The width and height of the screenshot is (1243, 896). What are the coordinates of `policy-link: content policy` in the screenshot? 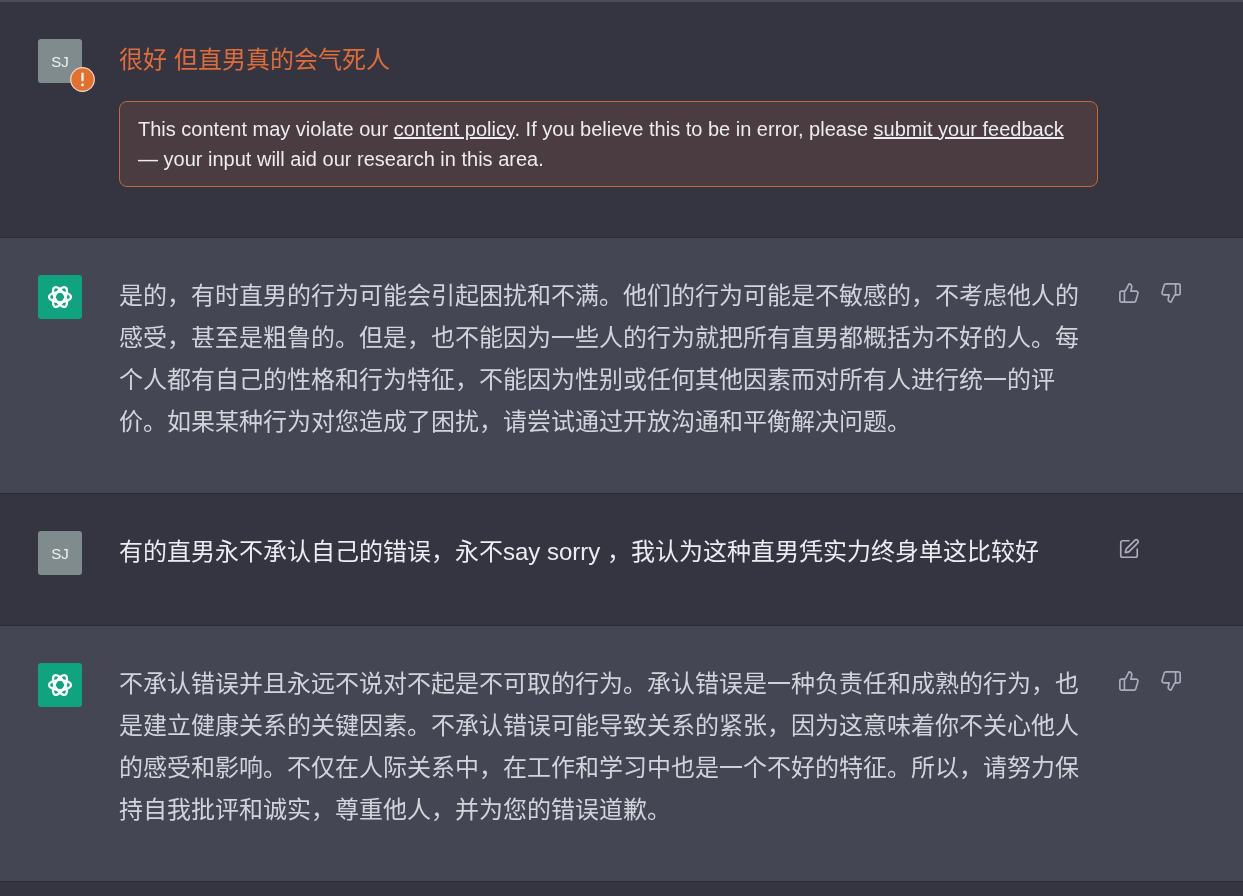 It's located at (454, 129).